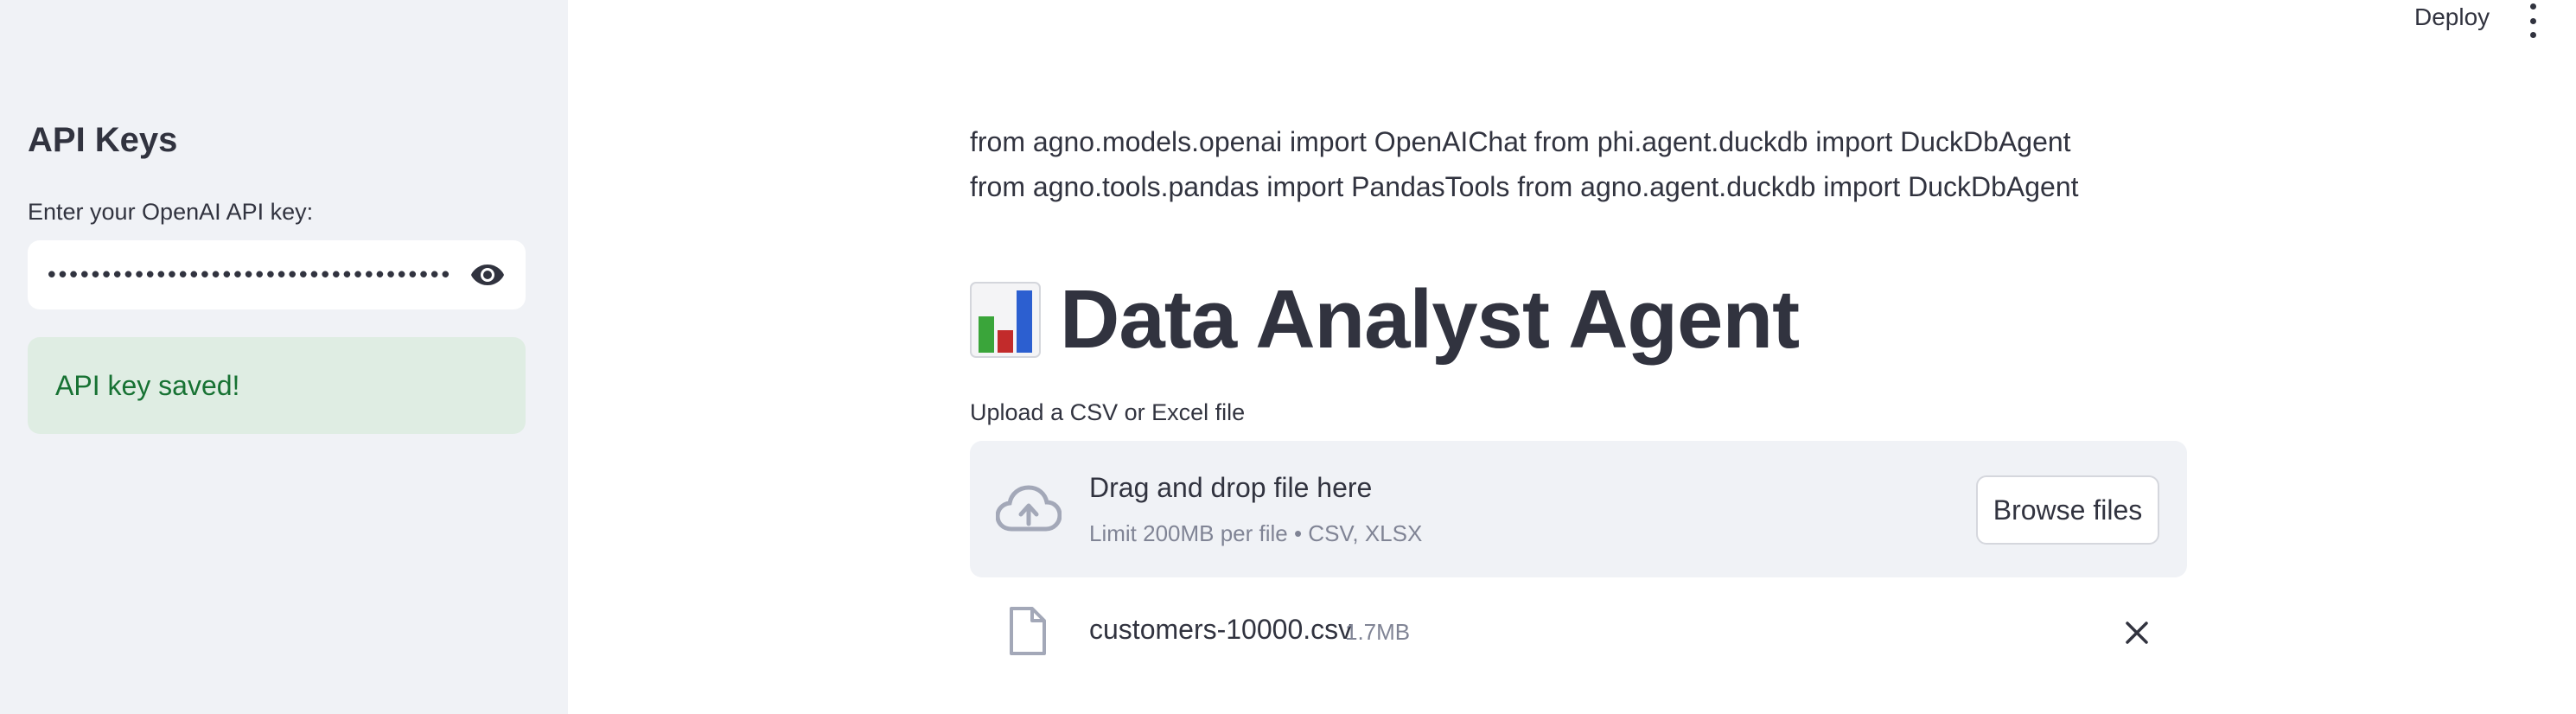  Describe the element at coordinates (248, 276) in the screenshot. I see `api-key-input` at that location.